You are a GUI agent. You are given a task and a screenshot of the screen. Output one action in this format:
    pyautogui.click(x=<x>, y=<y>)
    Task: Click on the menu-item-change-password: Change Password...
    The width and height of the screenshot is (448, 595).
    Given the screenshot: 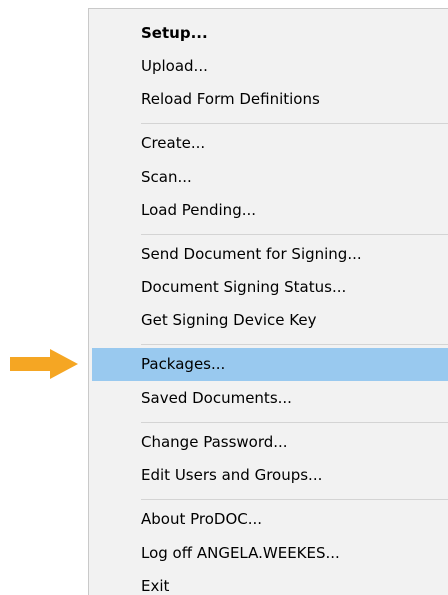 What is the action you would take?
    pyautogui.click(x=270, y=442)
    